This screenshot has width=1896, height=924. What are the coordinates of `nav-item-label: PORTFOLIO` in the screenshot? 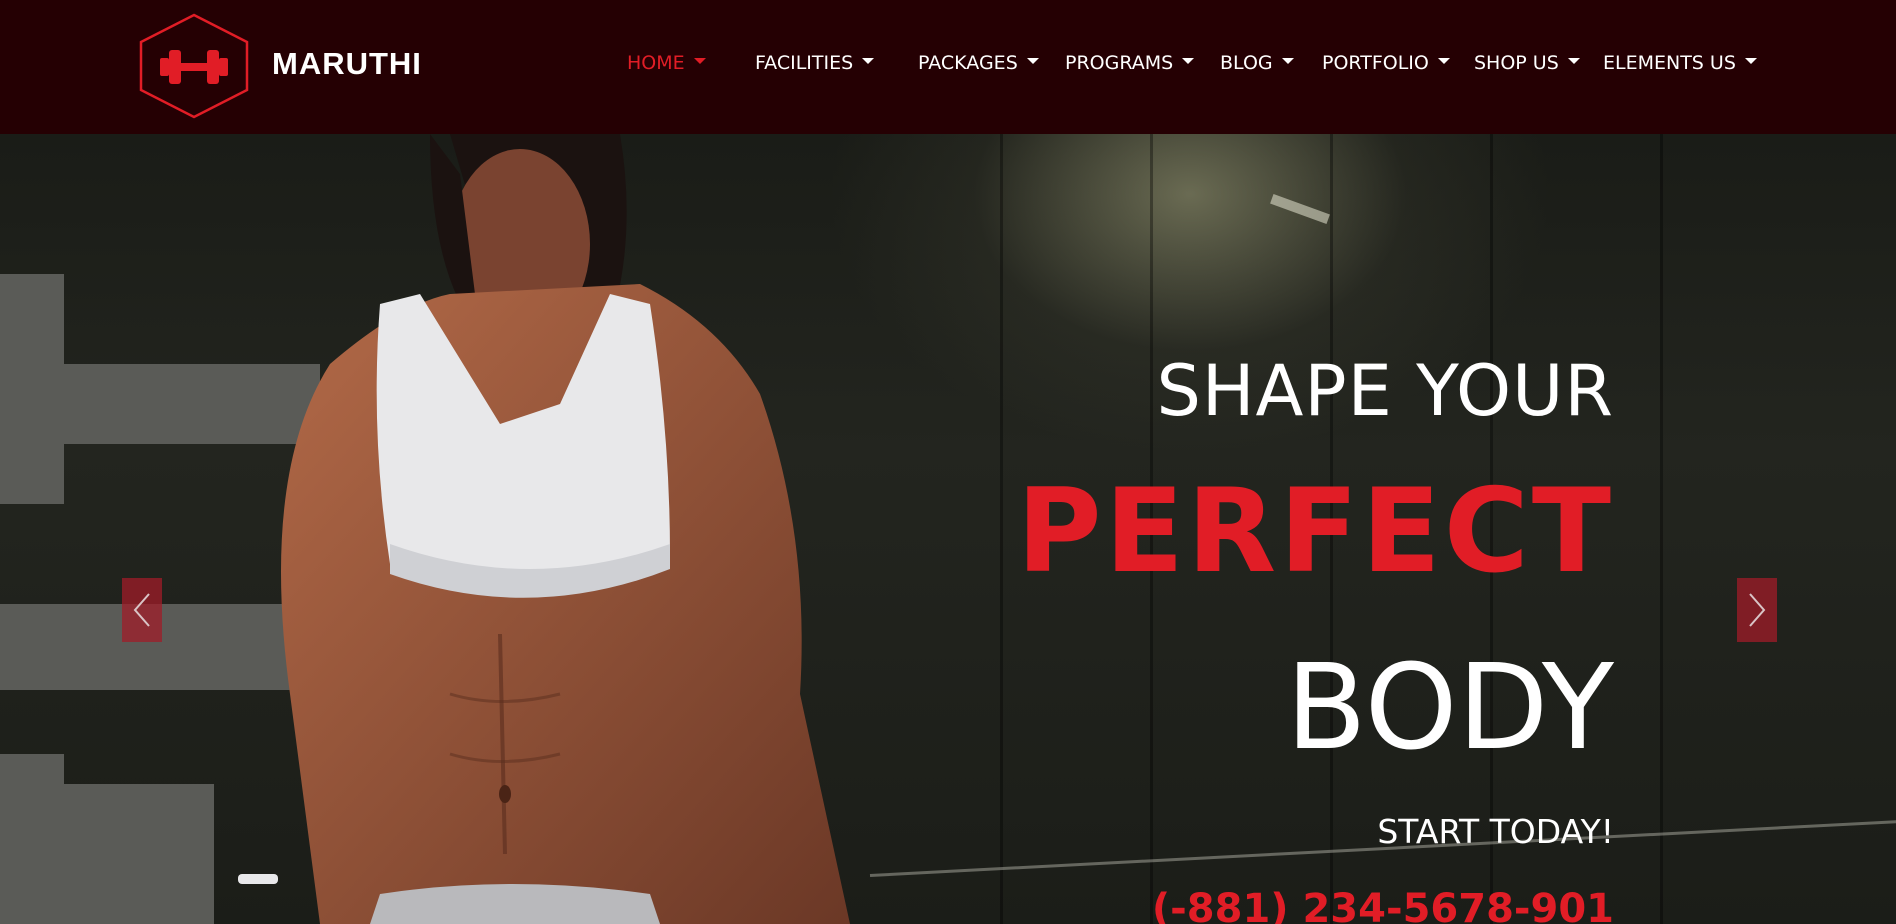 It's located at (1375, 63).